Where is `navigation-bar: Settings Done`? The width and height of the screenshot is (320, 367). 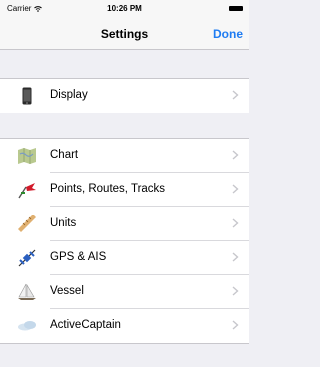 navigation-bar: Settings Done is located at coordinates (124, 34).